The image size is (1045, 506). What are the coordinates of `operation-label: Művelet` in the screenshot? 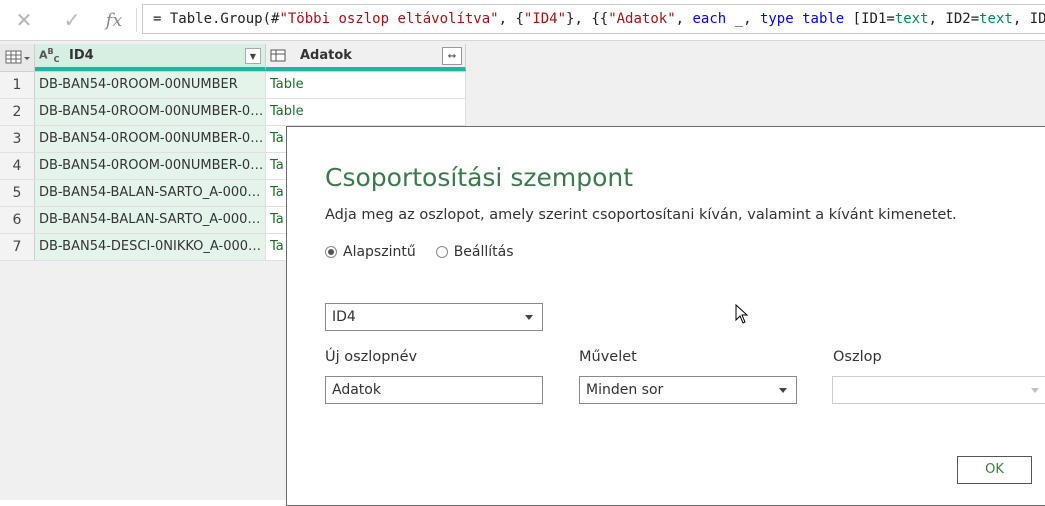 It's located at (608, 357).